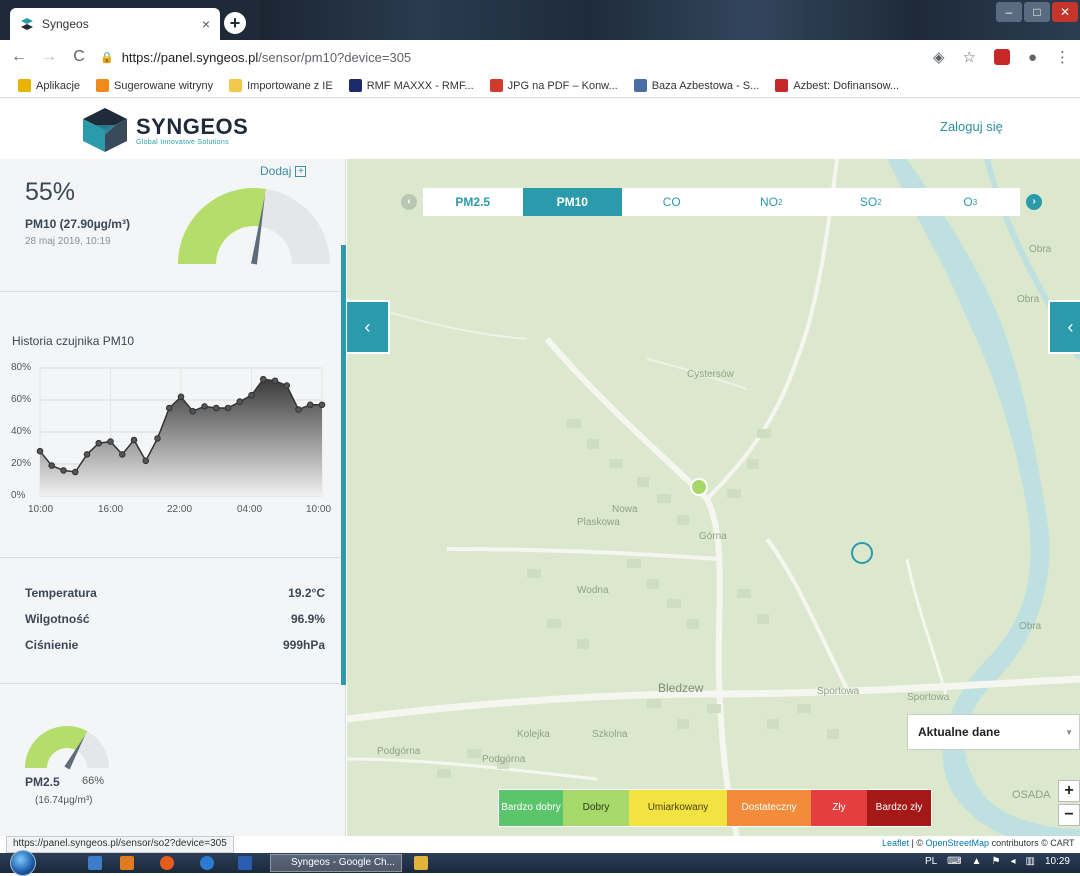 The width and height of the screenshot is (1080, 876). Describe the element at coordinates (421, 863) in the screenshot. I see `folder-task-icon` at that location.